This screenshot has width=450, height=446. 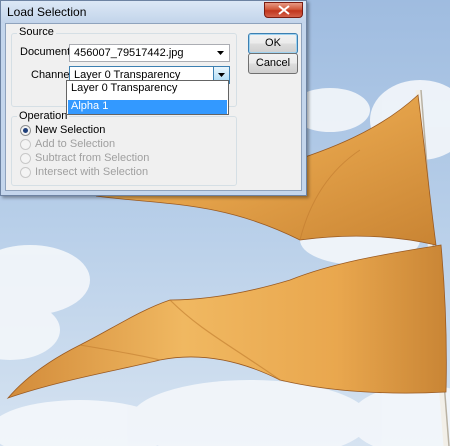 What do you see at coordinates (147, 107) in the screenshot?
I see `channel-option-alpha1: Alpha 1` at bounding box center [147, 107].